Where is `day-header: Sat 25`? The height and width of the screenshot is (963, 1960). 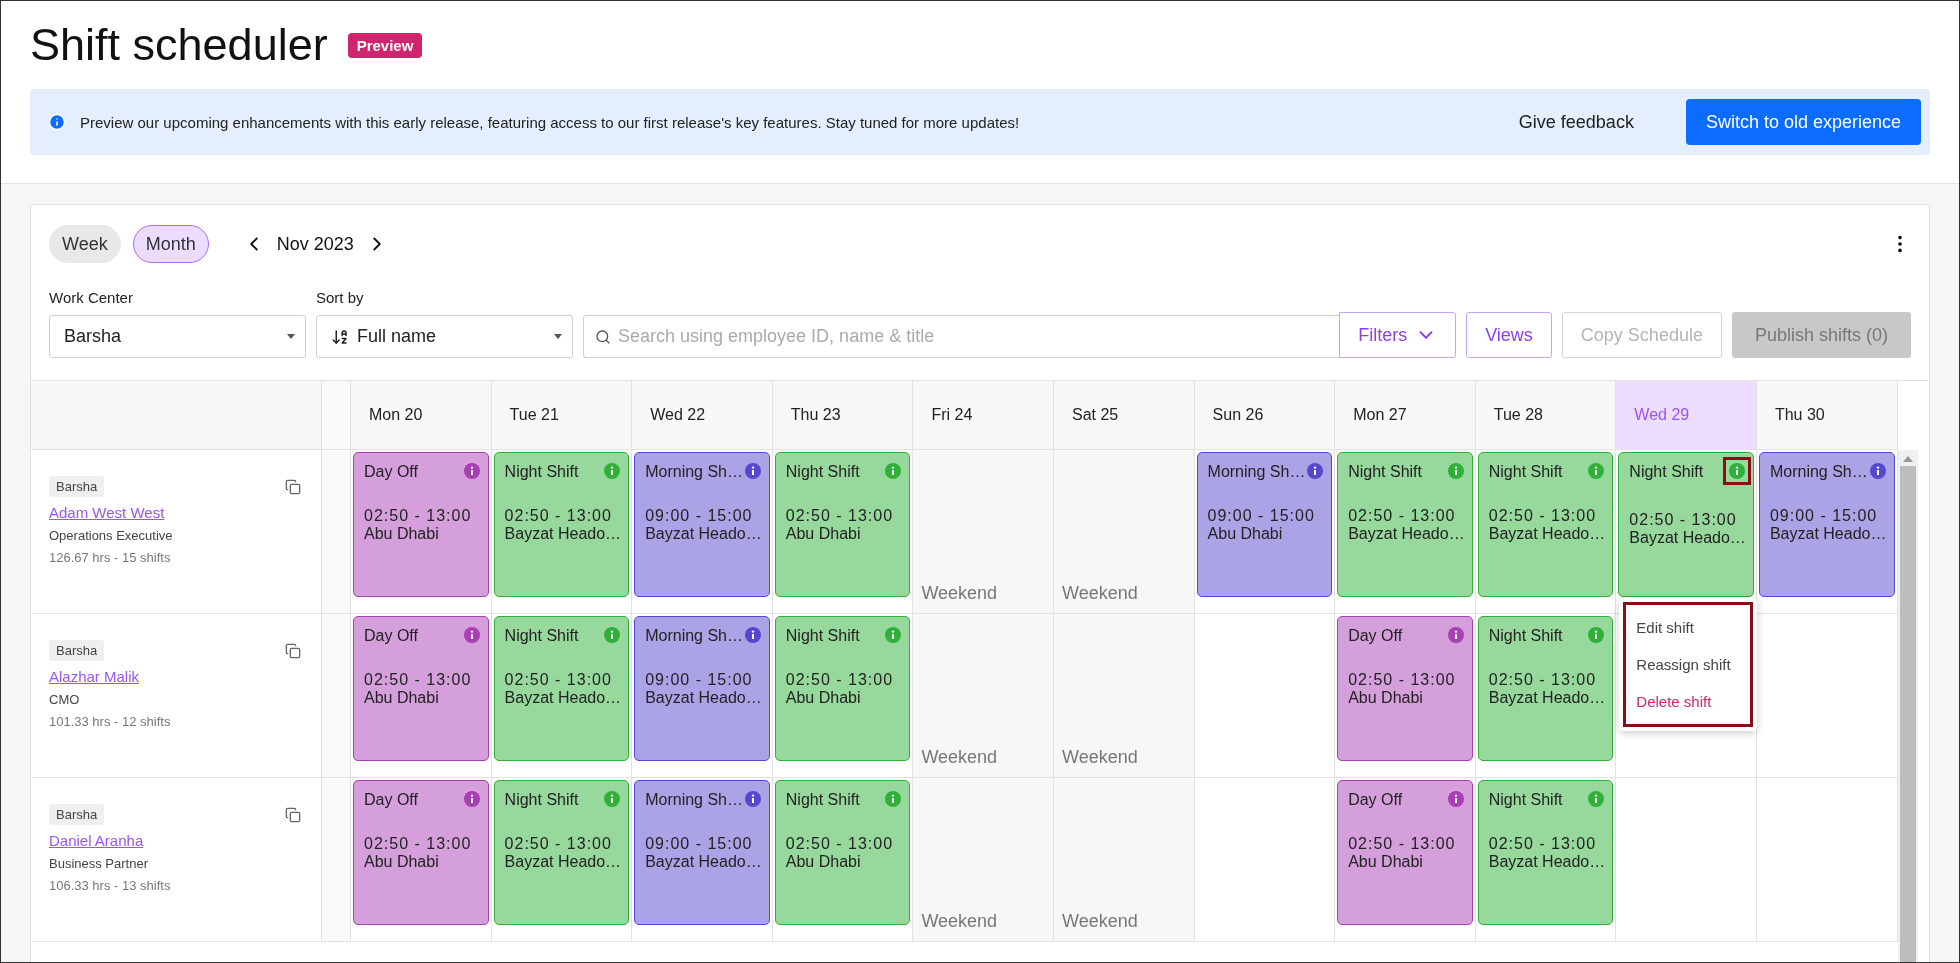
day-header: Sat 25 is located at coordinates (1124, 415).